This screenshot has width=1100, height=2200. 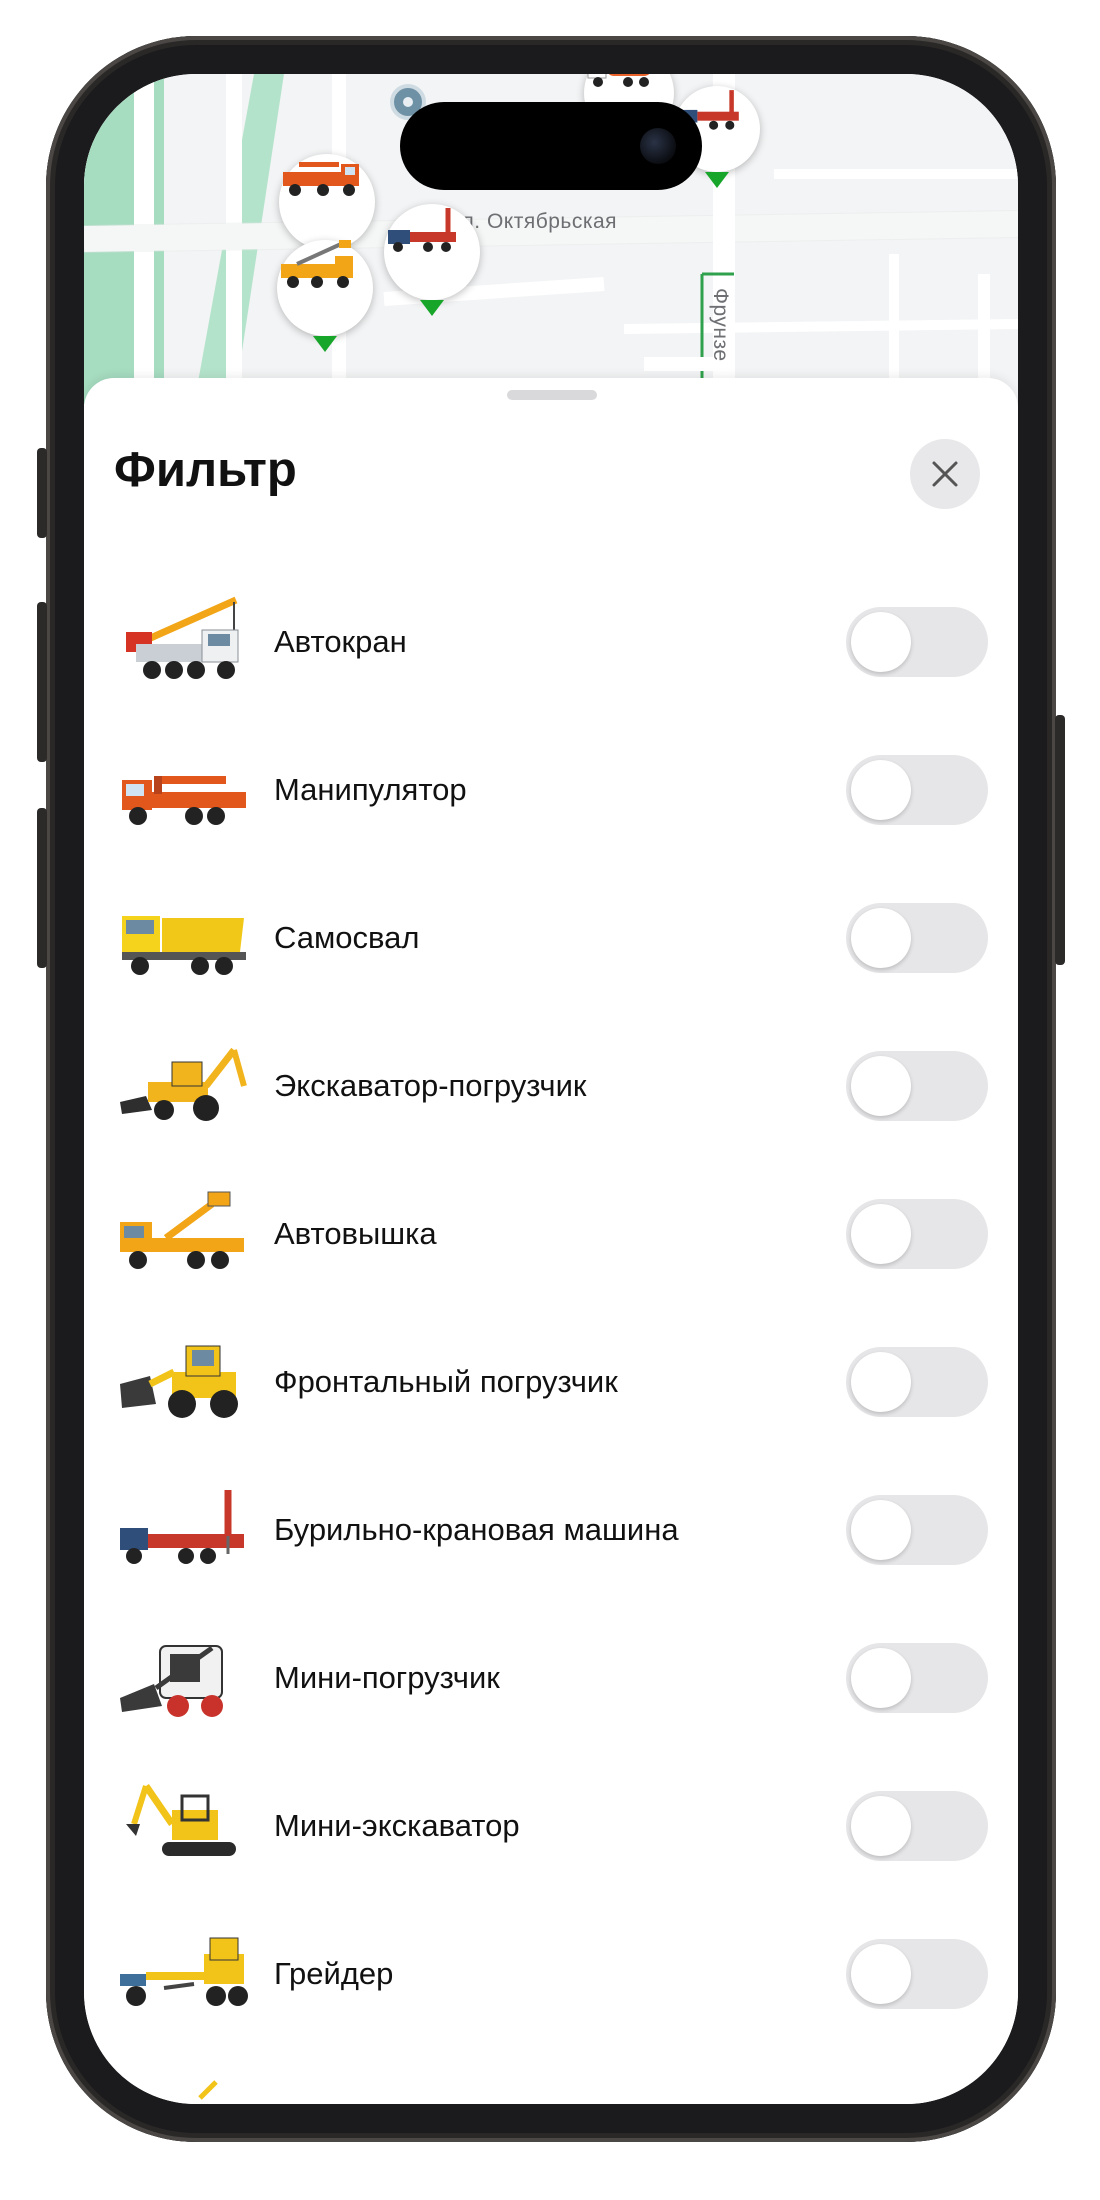 What do you see at coordinates (917, 938) in the screenshot?
I see `filter-toggle-samosval` at bounding box center [917, 938].